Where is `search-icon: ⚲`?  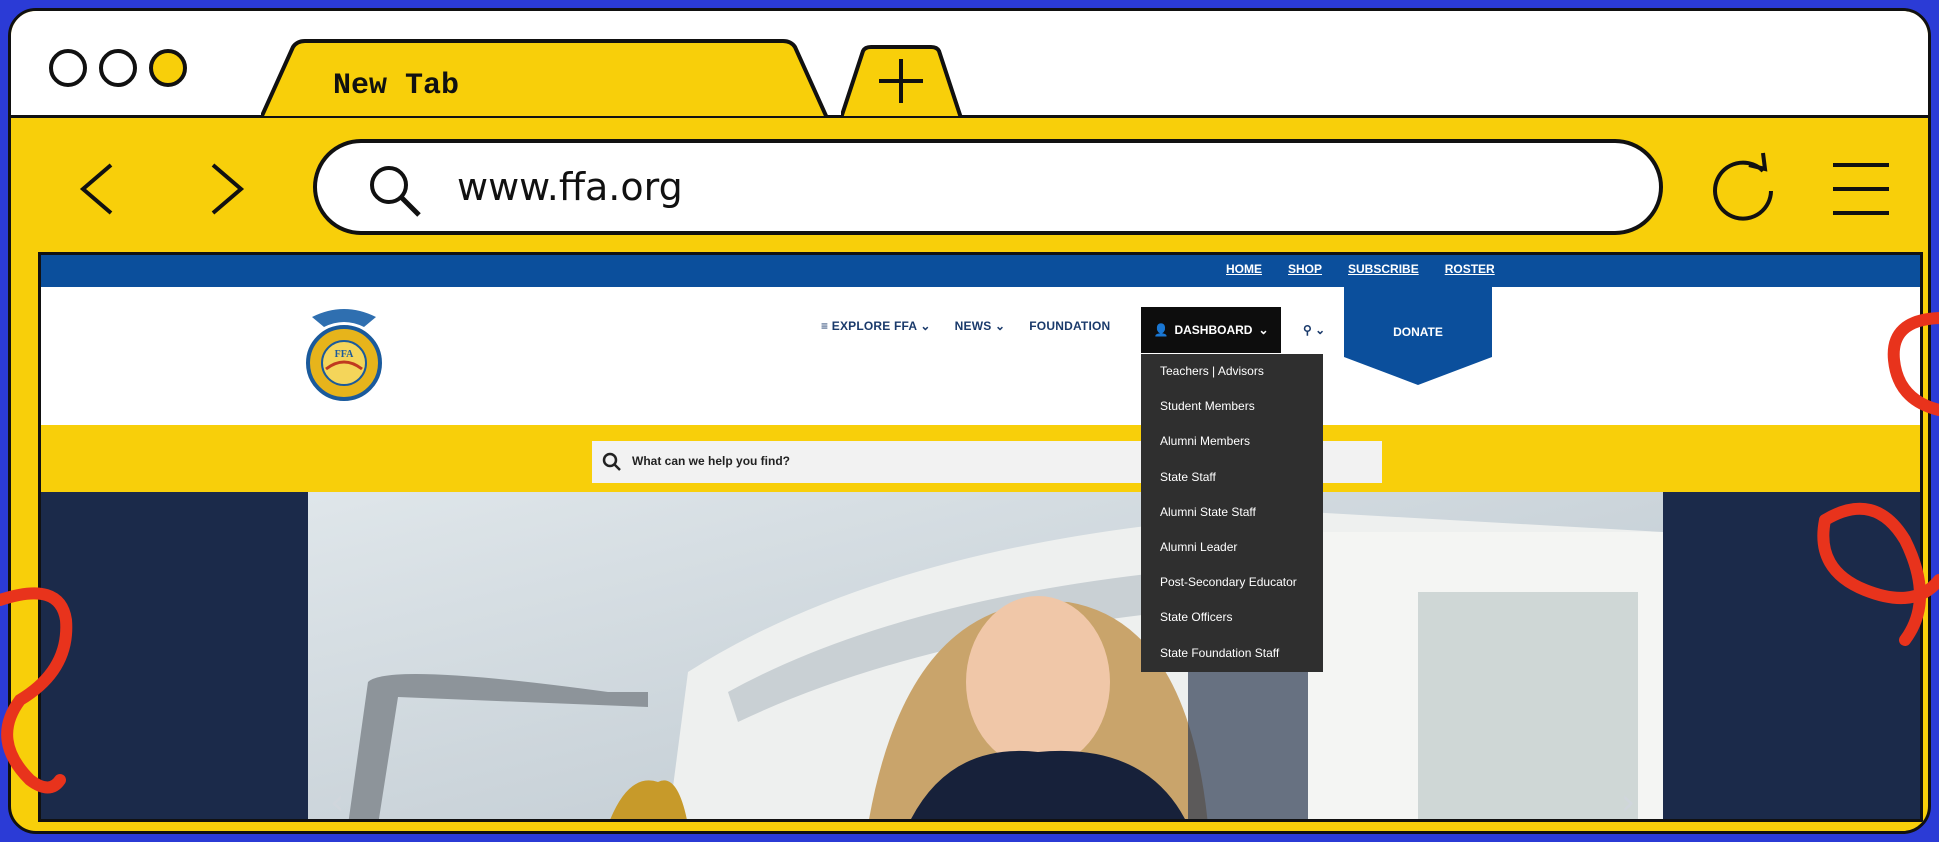 search-icon: ⚲ is located at coordinates (1307, 330).